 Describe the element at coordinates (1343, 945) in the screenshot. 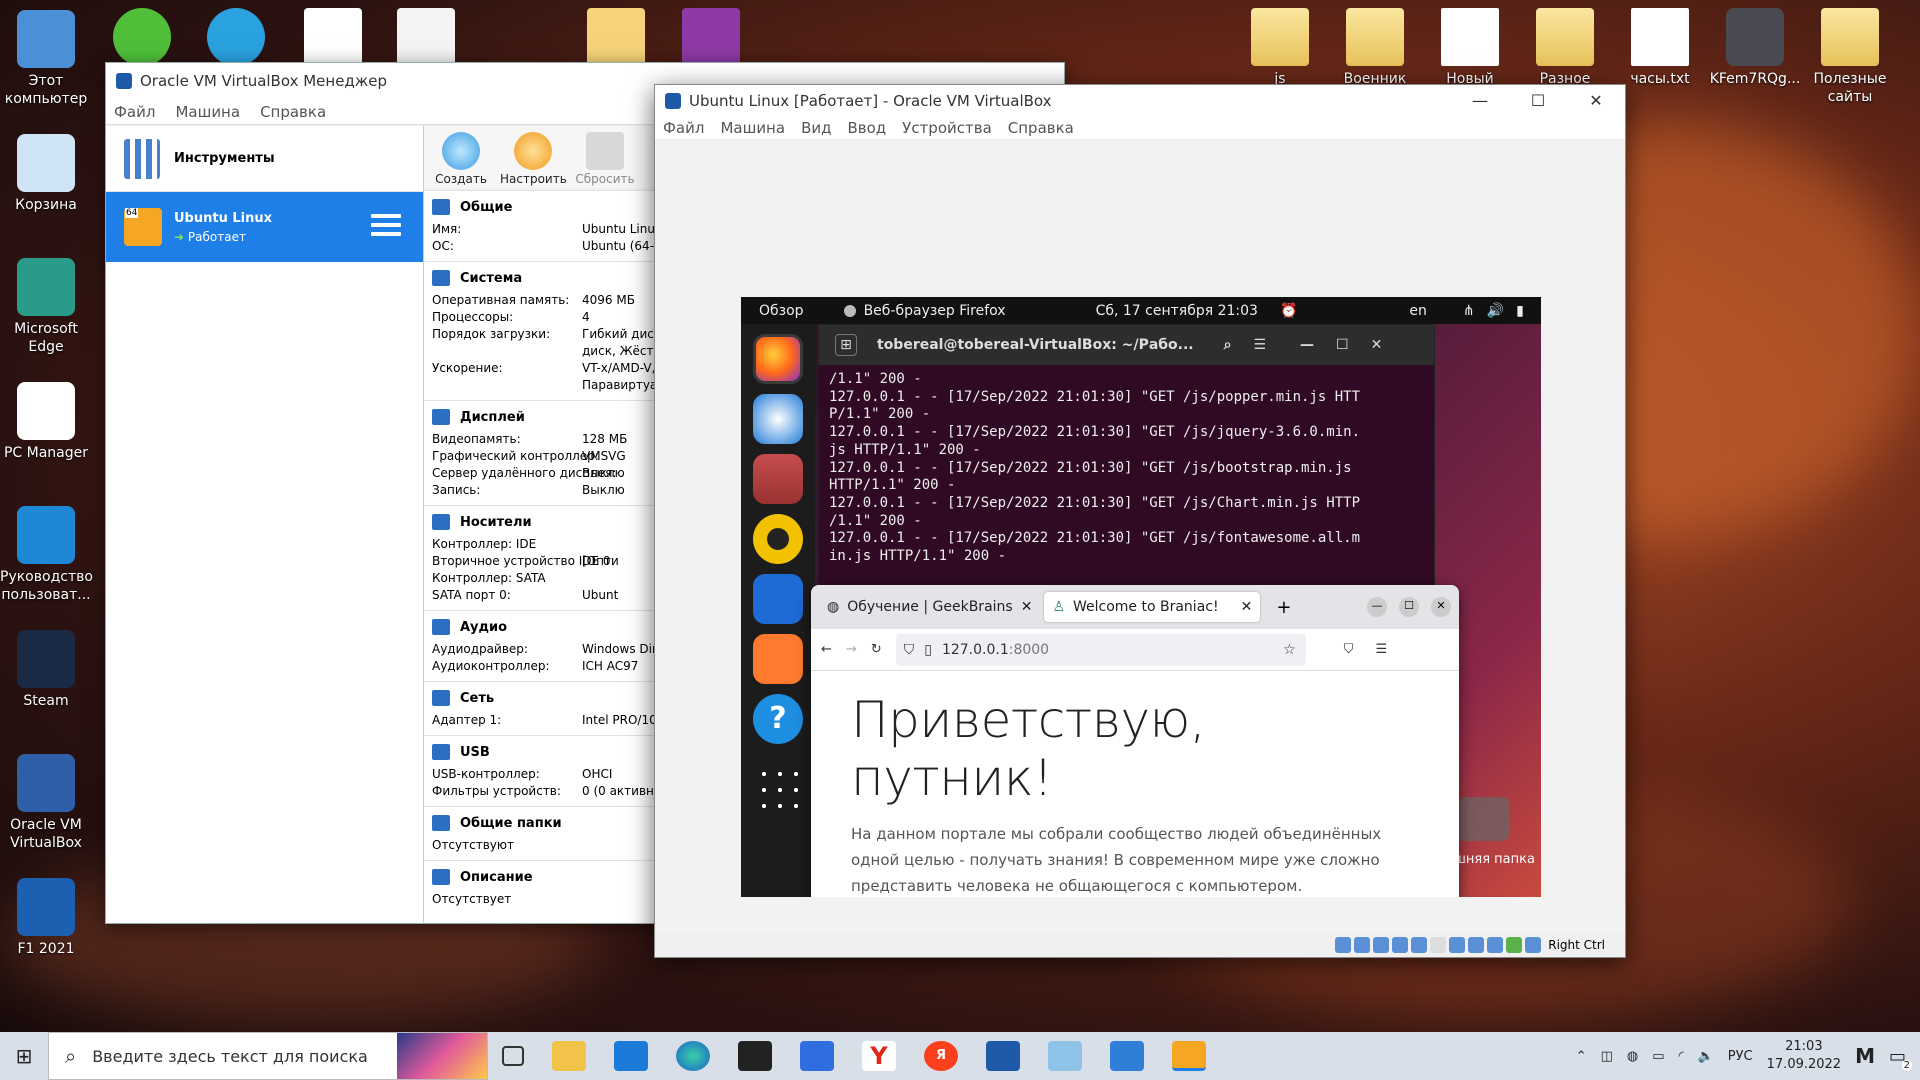

I see `hard-disk-icon` at that location.